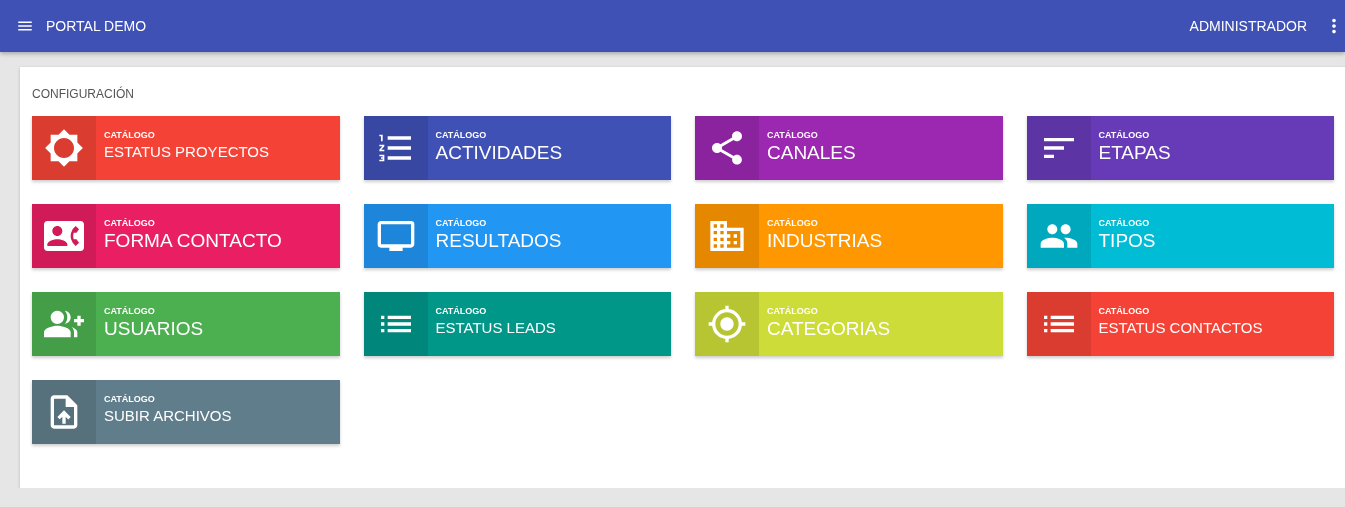 The height and width of the screenshot is (507, 1345). I want to click on catalog-tile: CATÁLOGO SUBIR ARCHIVOS, so click(186, 412).